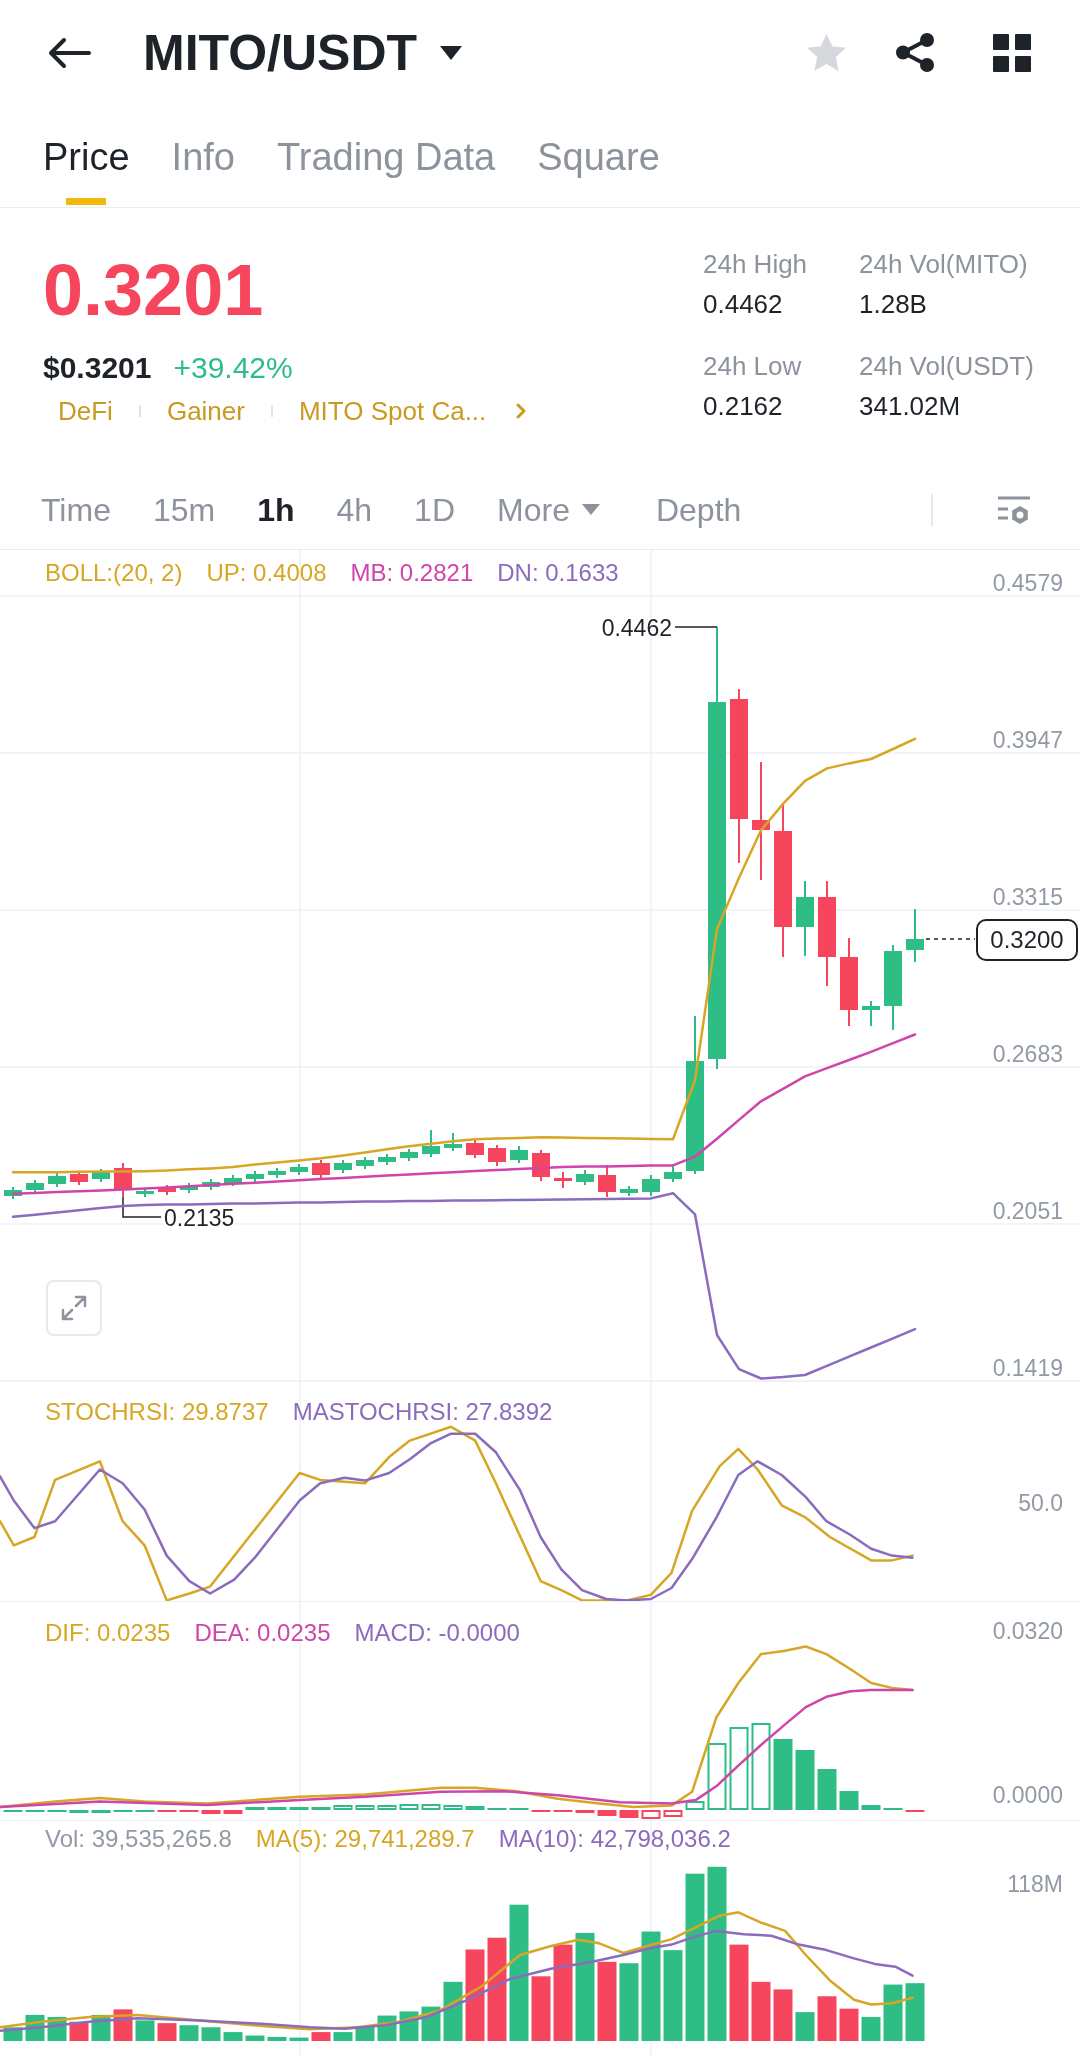 This screenshot has height=2056, width=1080. What do you see at coordinates (437, 1633) in the screenshot?
I see `indicator-legend: MACD: -0.0000` at bounding box center [437, 1633].